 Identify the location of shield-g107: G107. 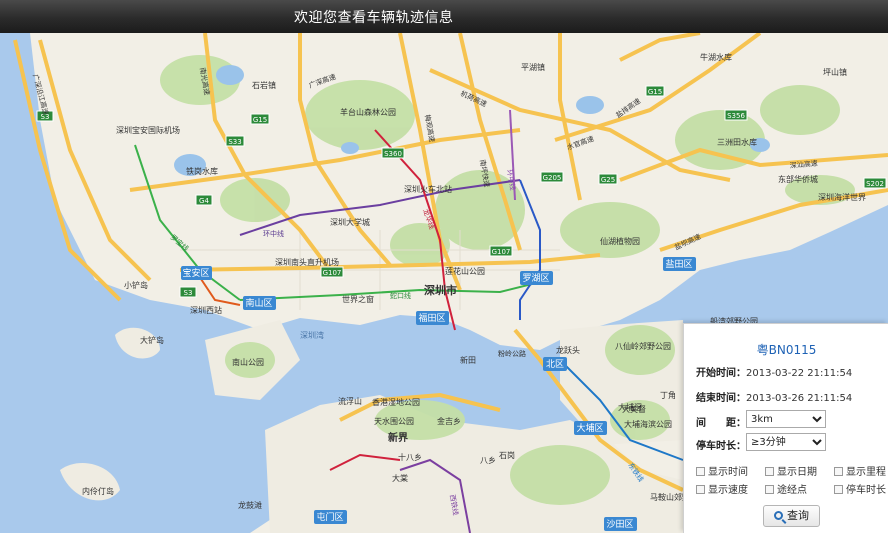
(501, 251).